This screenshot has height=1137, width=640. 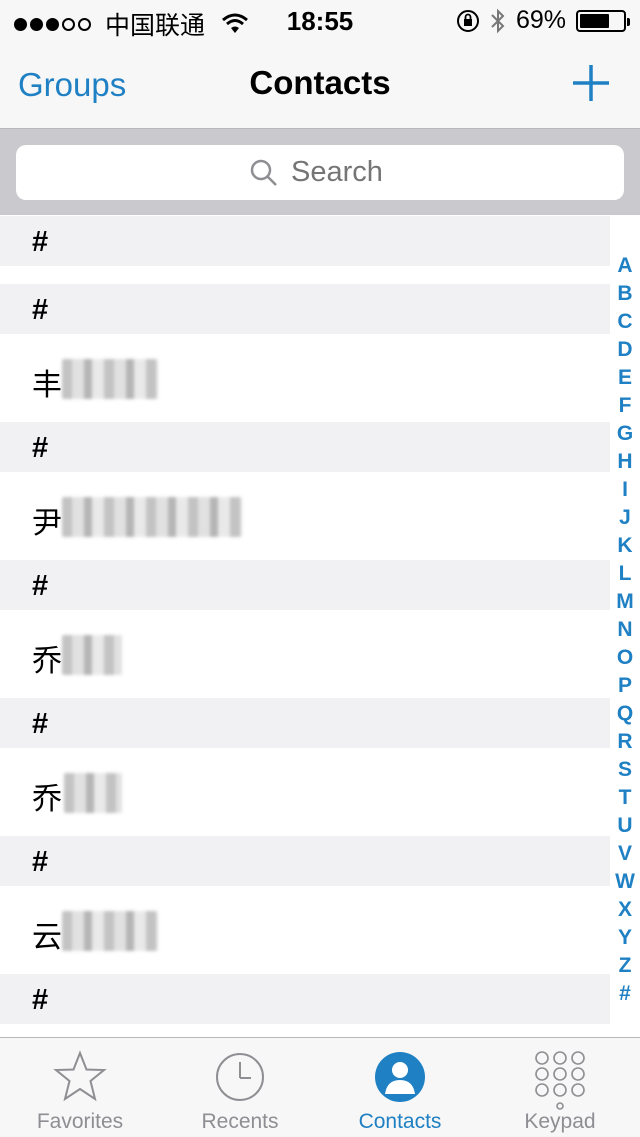 I want to click on groups-button: Groups, so click(x=72, y=85).